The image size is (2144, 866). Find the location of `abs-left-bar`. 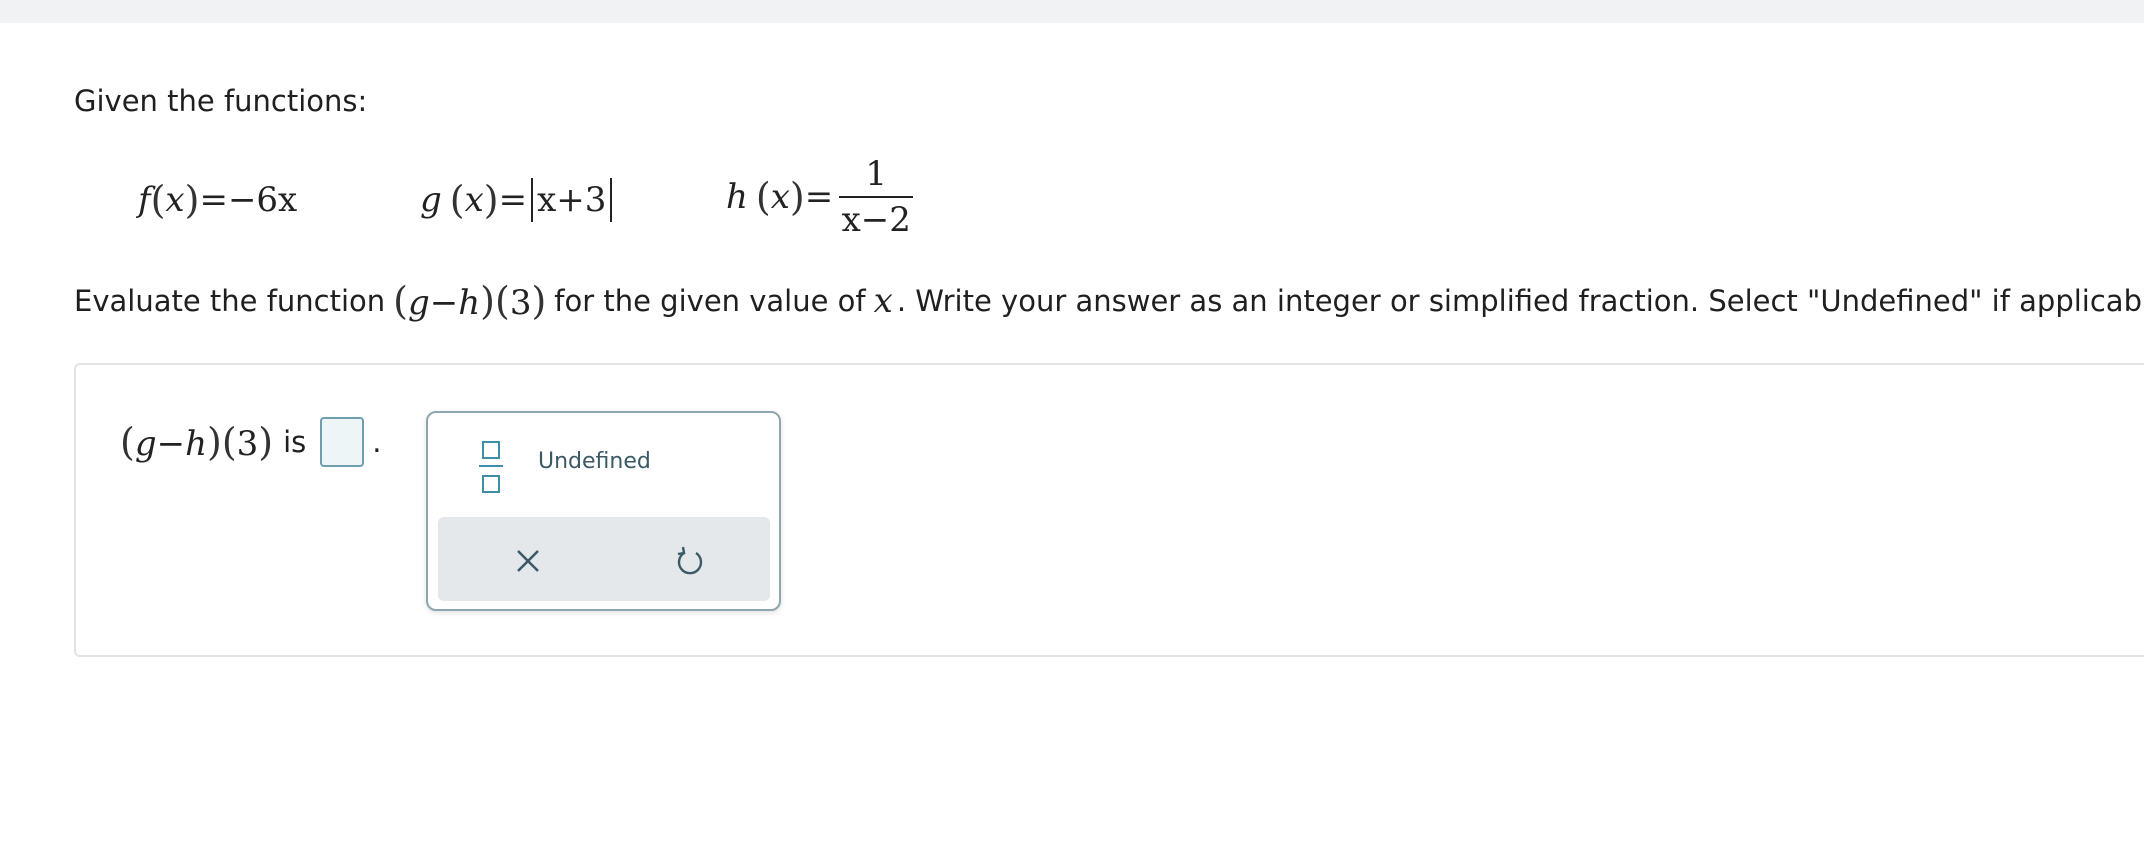

abs-left-bar is located at coordinates (532, 200).